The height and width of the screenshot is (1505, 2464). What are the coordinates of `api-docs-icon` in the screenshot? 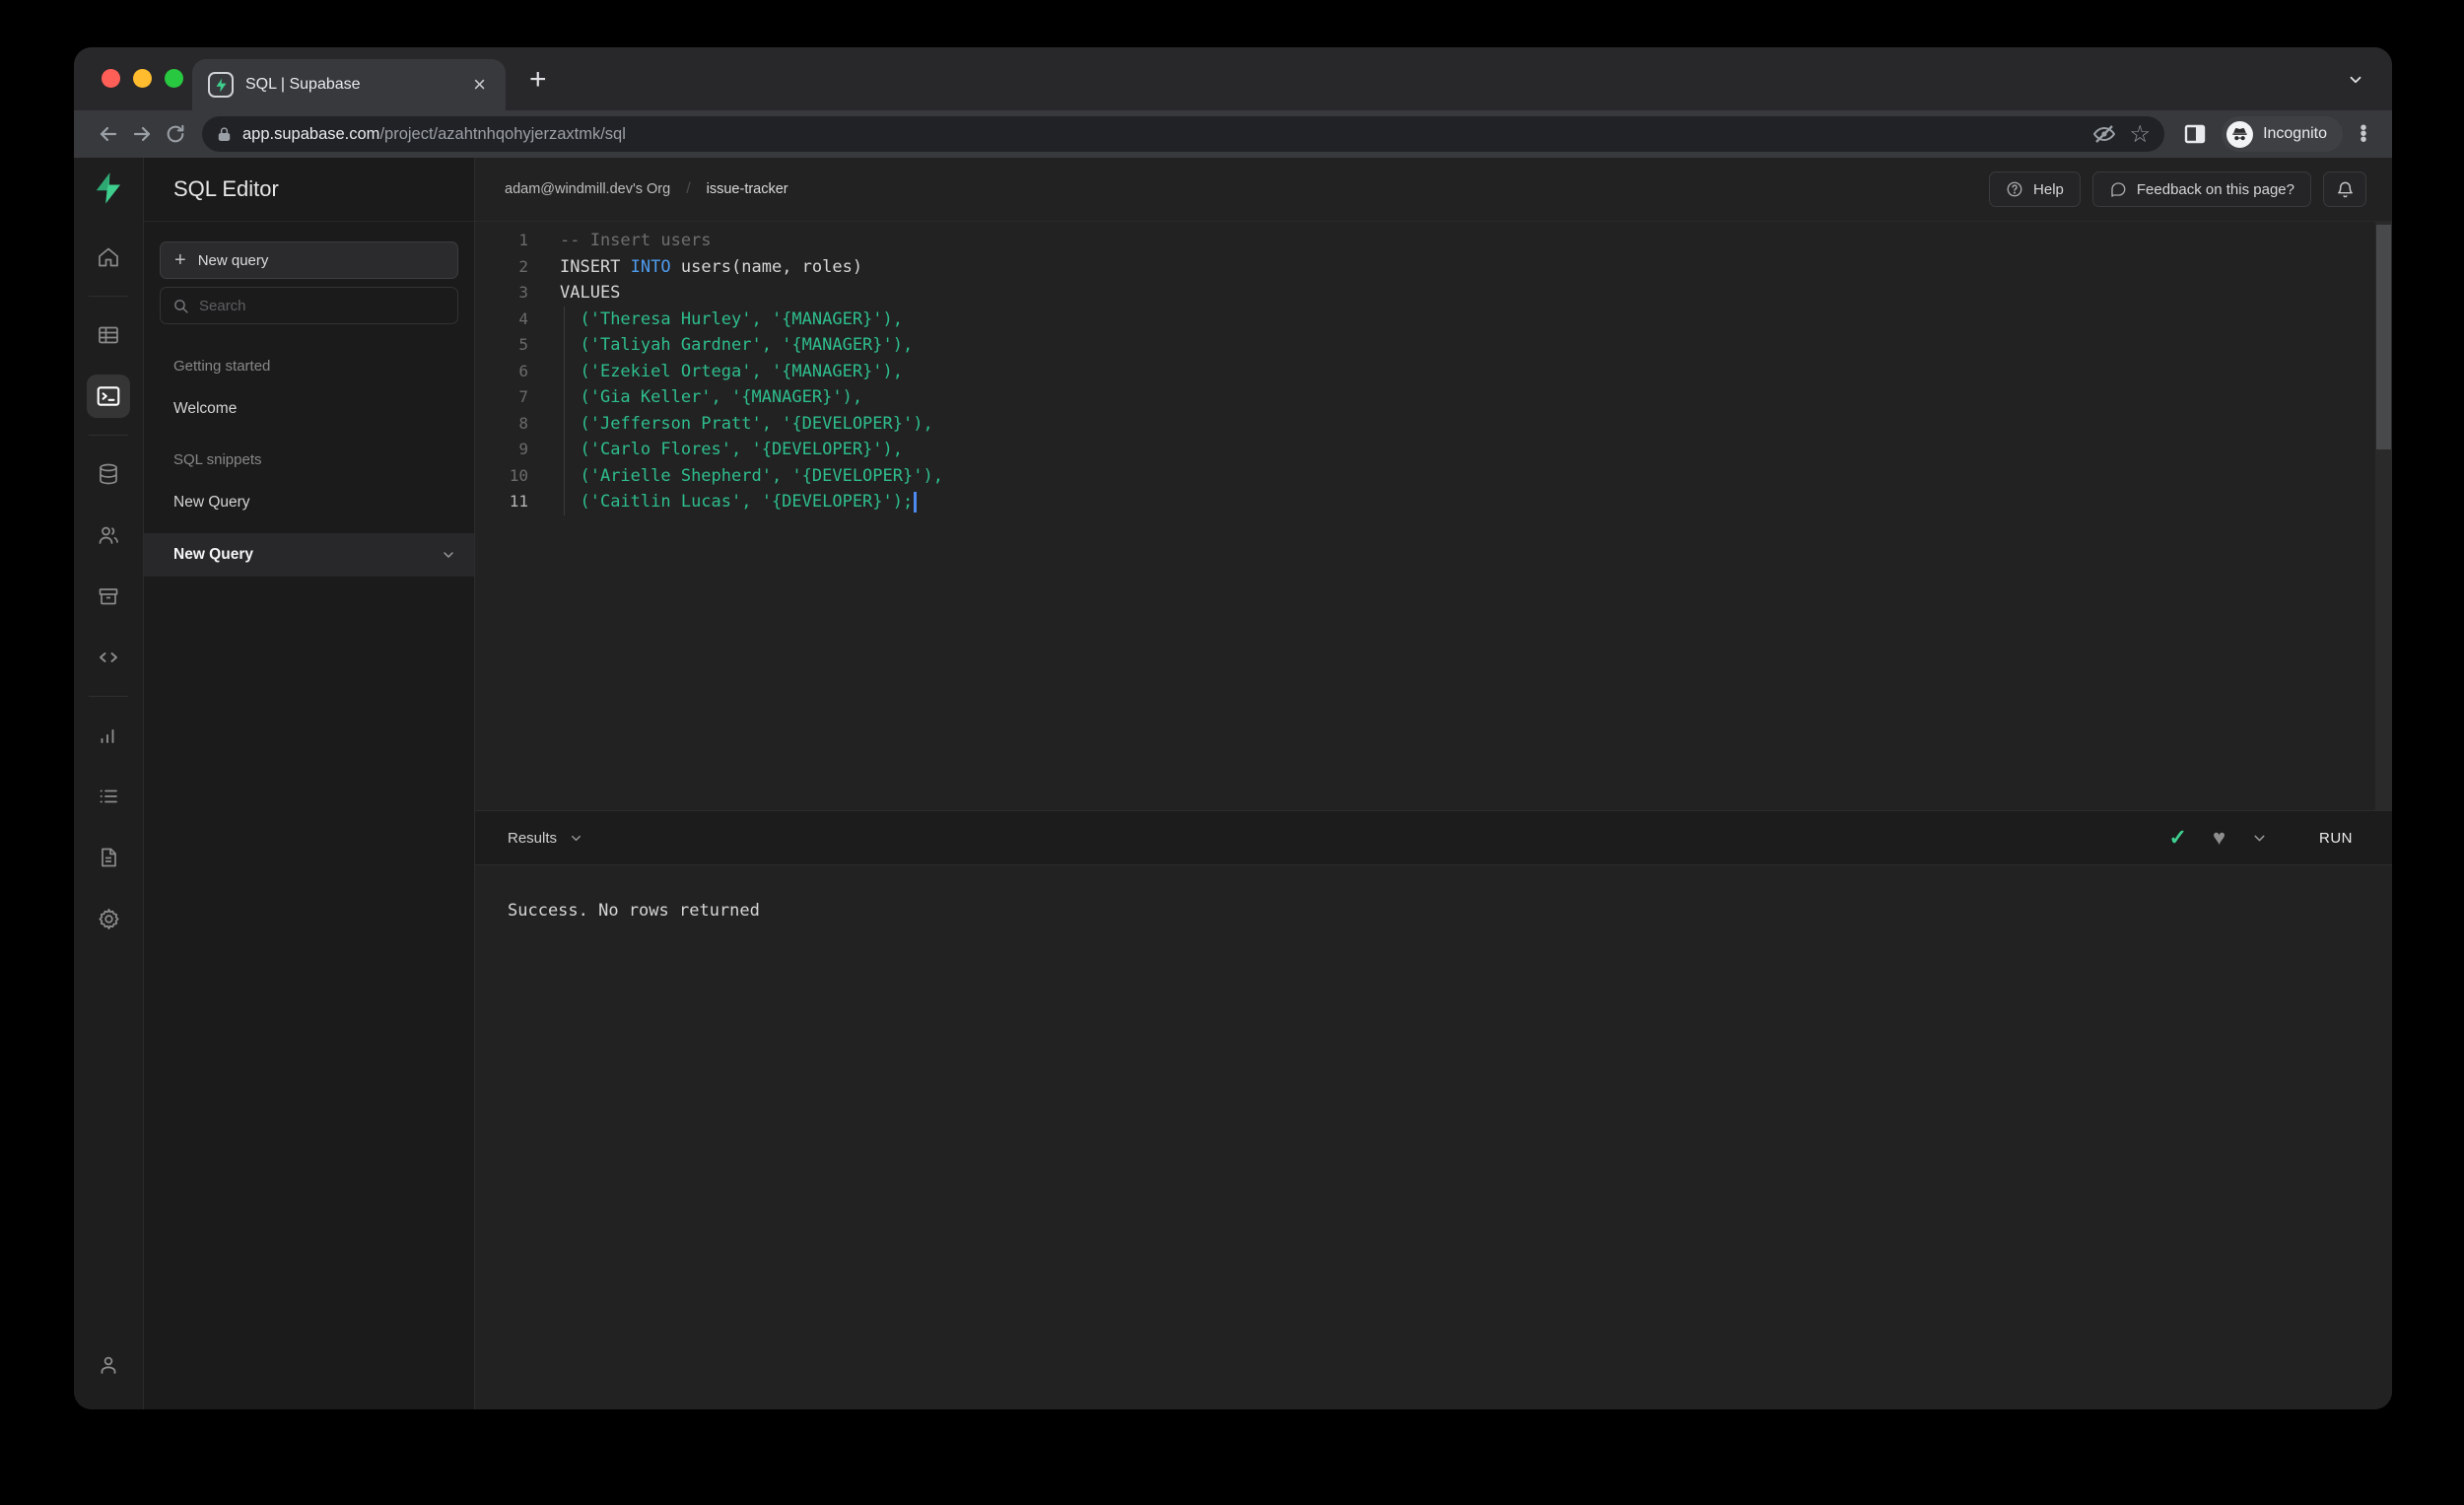 It's located at (108, 857).